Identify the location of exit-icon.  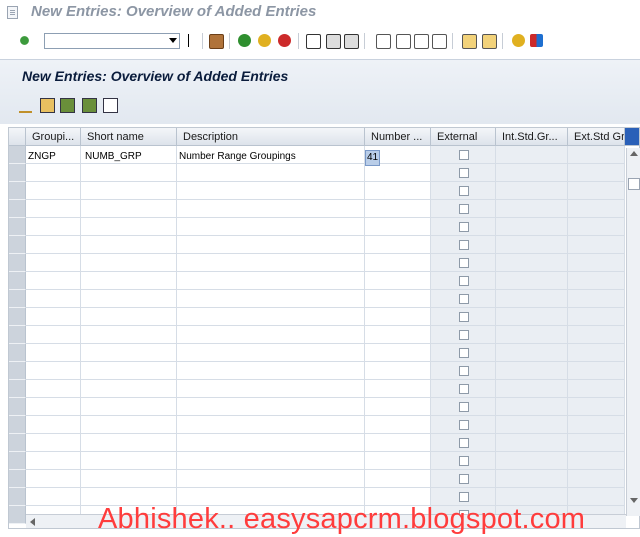
(264, 40).